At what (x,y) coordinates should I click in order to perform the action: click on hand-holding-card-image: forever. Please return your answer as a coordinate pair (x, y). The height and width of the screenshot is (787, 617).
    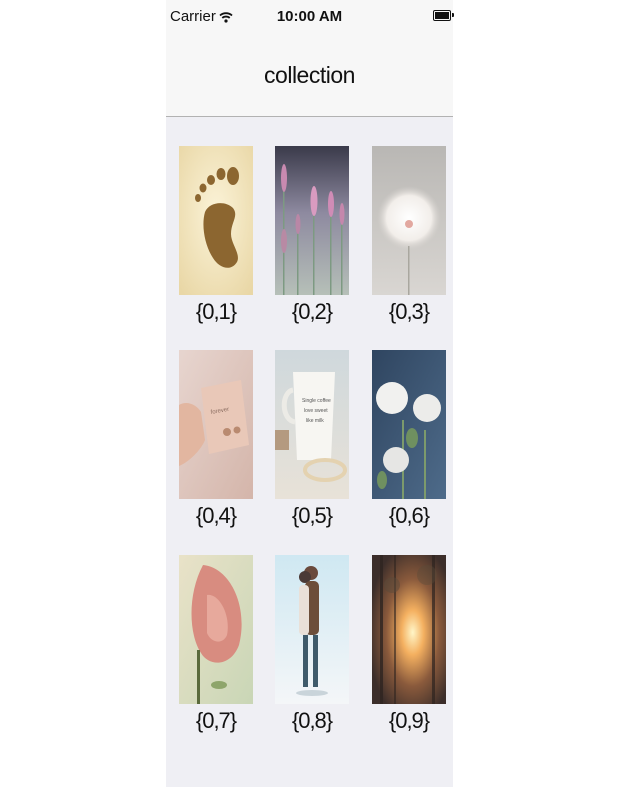
    Looking at the image, I should click on (216, 424).